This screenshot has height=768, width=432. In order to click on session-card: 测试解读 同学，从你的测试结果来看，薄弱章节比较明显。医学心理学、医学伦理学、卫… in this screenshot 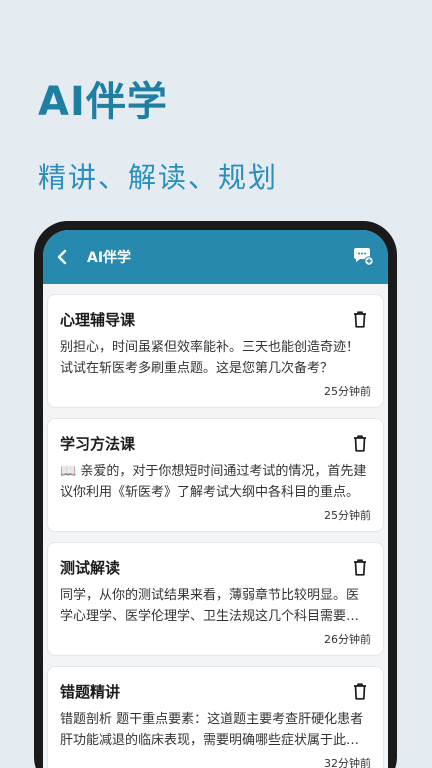, I will do `click(215, 599)`.